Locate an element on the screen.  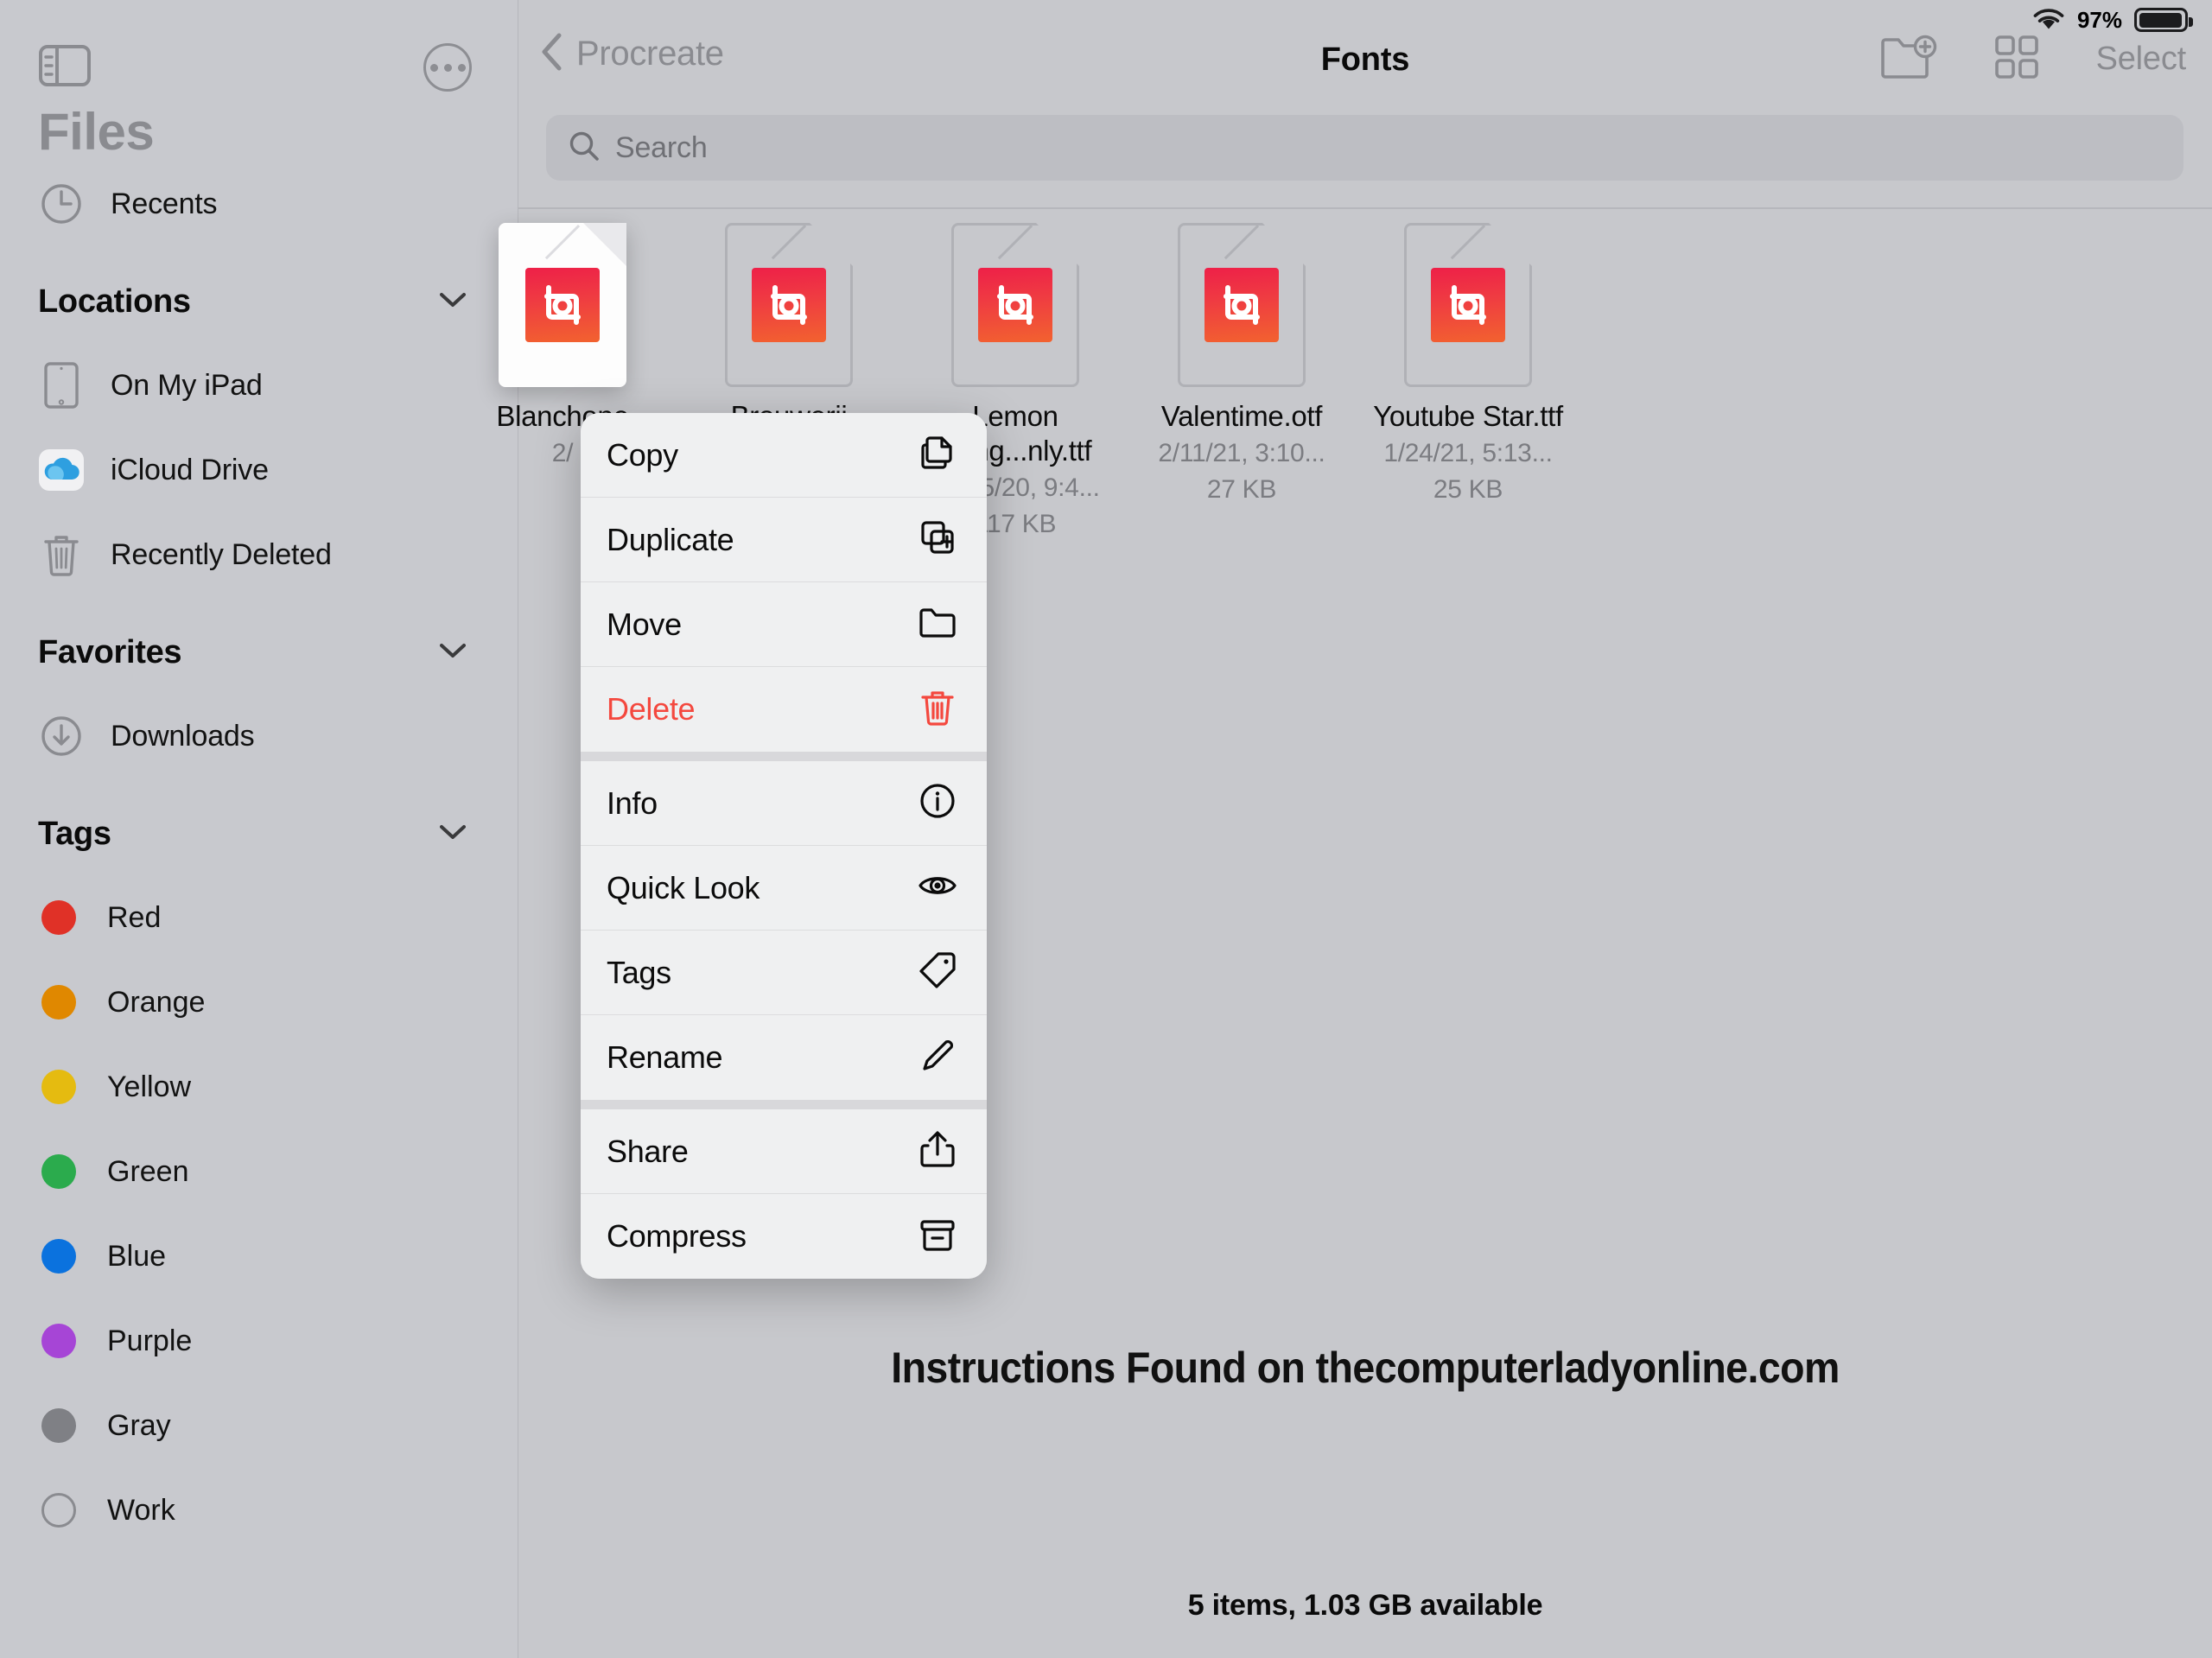
sidebar-tag-work: Work is located at coordinates (259, 1510).